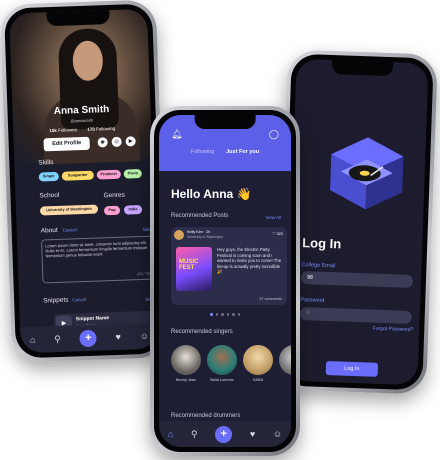 This screenshot has width=440, height=460. I want to click on snippets-cancel-link: Cancel, so click(79, 299).